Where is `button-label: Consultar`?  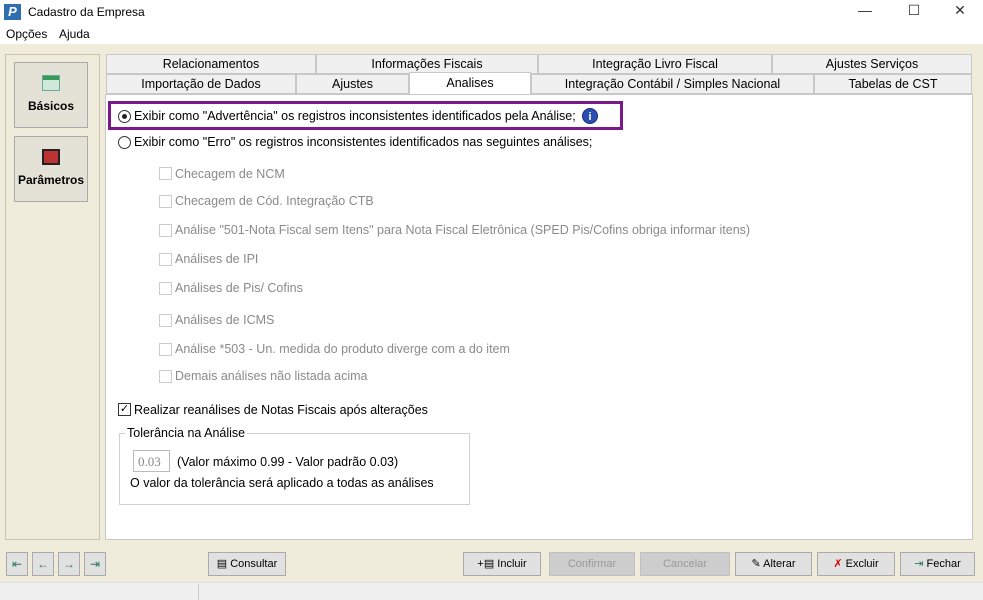
button-label: Consultar is located at coordinates (254, 564).